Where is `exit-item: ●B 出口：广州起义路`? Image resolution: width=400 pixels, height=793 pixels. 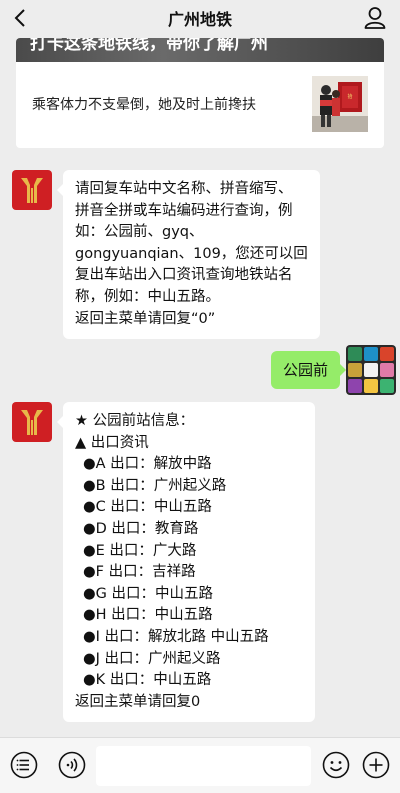
exit-item: ●B 出口：广州起义路 is located at coordinates (155, 485).